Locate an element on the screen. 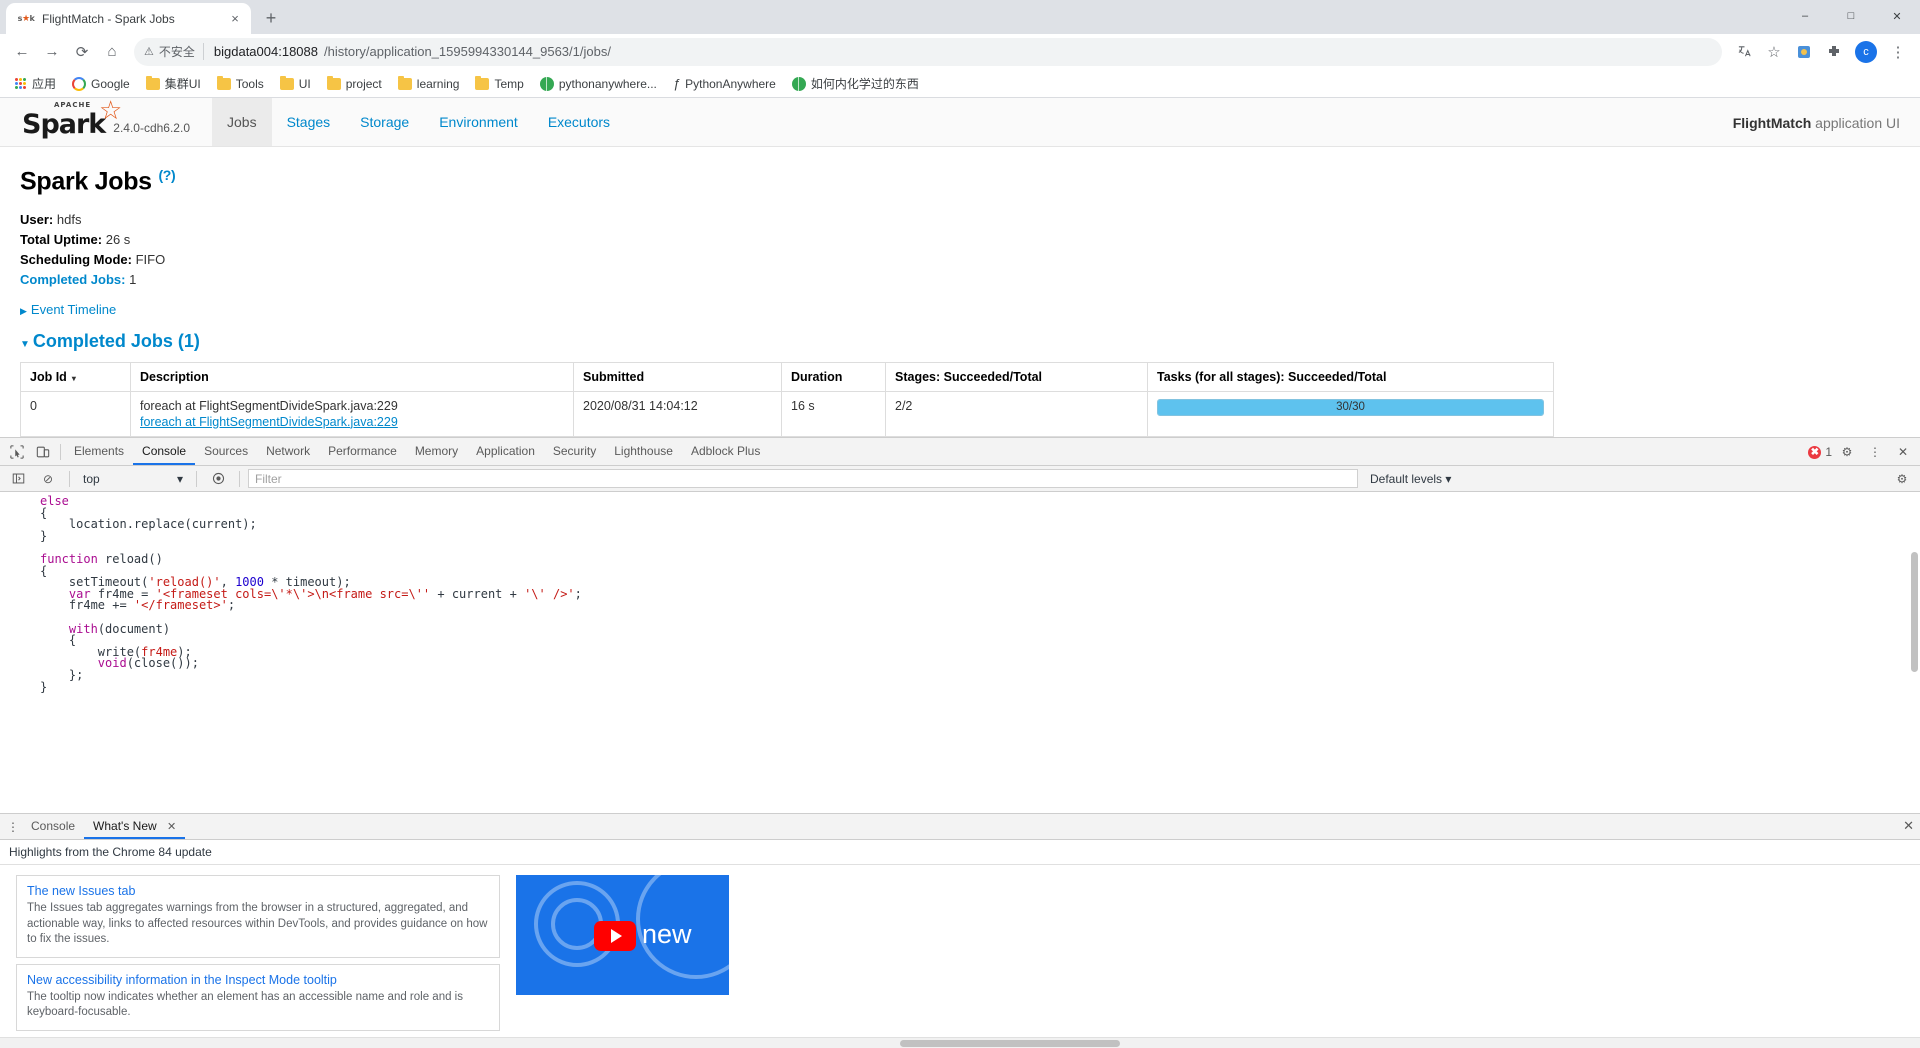 The width and height of the screenshot is (1920, 1048). bookmark-label: Temp is located at coordinates (509, 83).